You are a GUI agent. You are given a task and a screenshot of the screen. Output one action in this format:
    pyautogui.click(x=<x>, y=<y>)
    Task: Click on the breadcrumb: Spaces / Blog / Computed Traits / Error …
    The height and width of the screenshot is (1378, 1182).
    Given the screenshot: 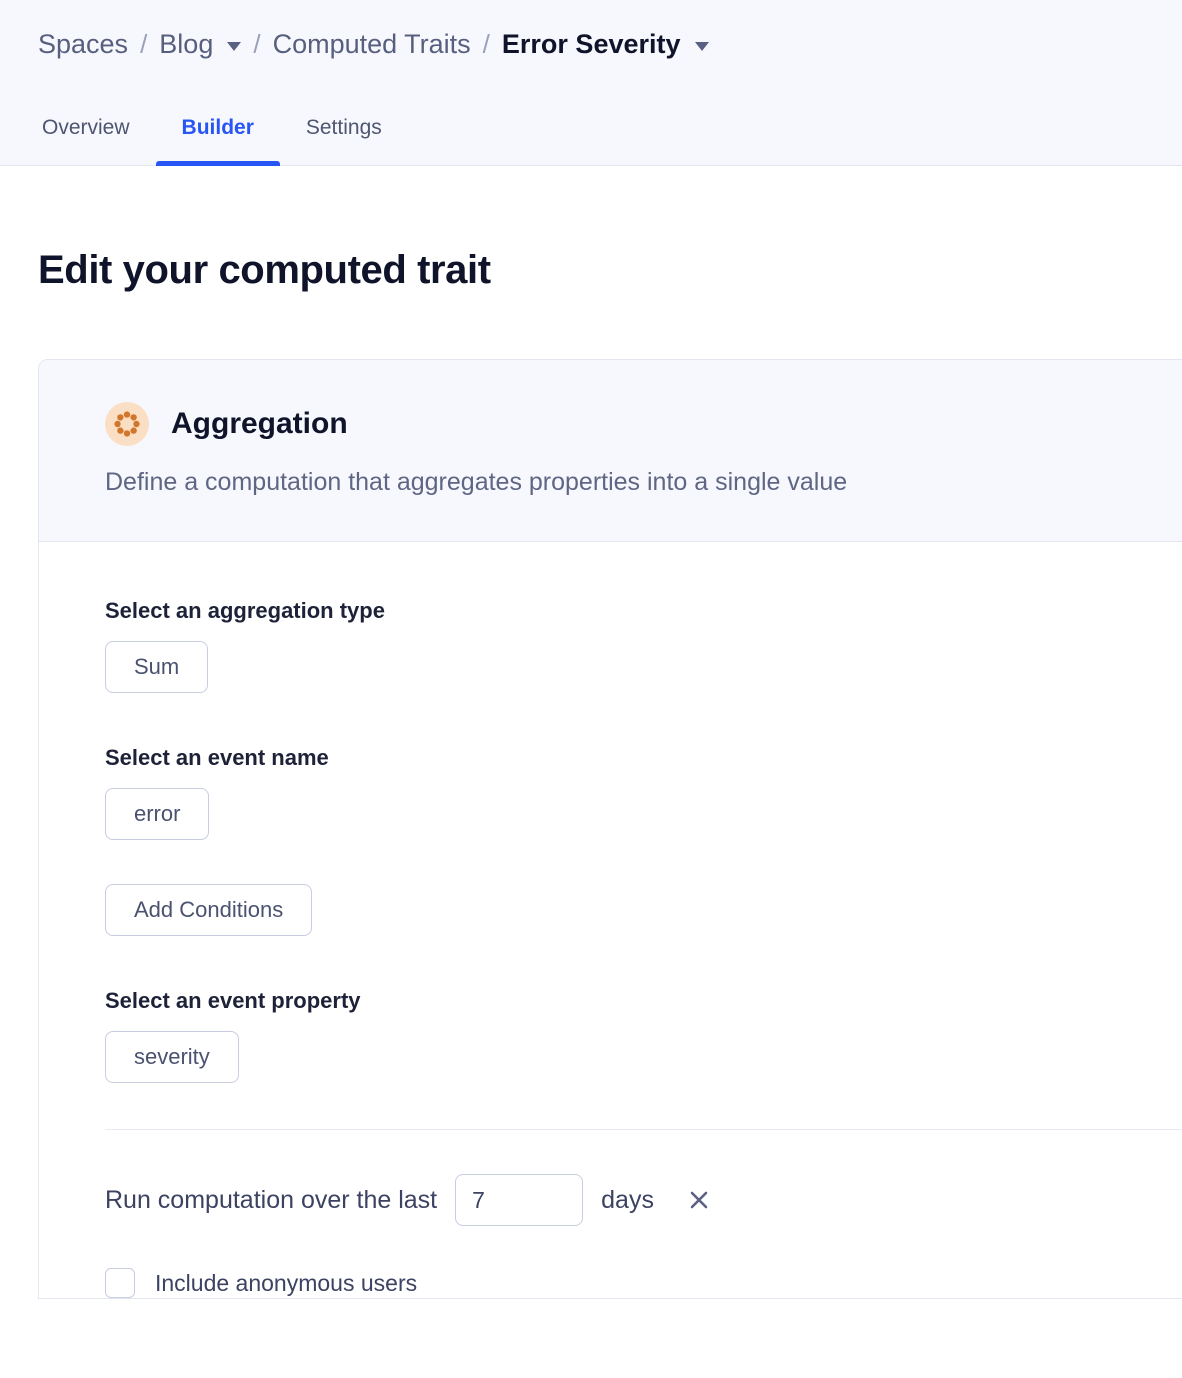 What is the action you would take?
    pyautogui.click(x=591, y=44)
    